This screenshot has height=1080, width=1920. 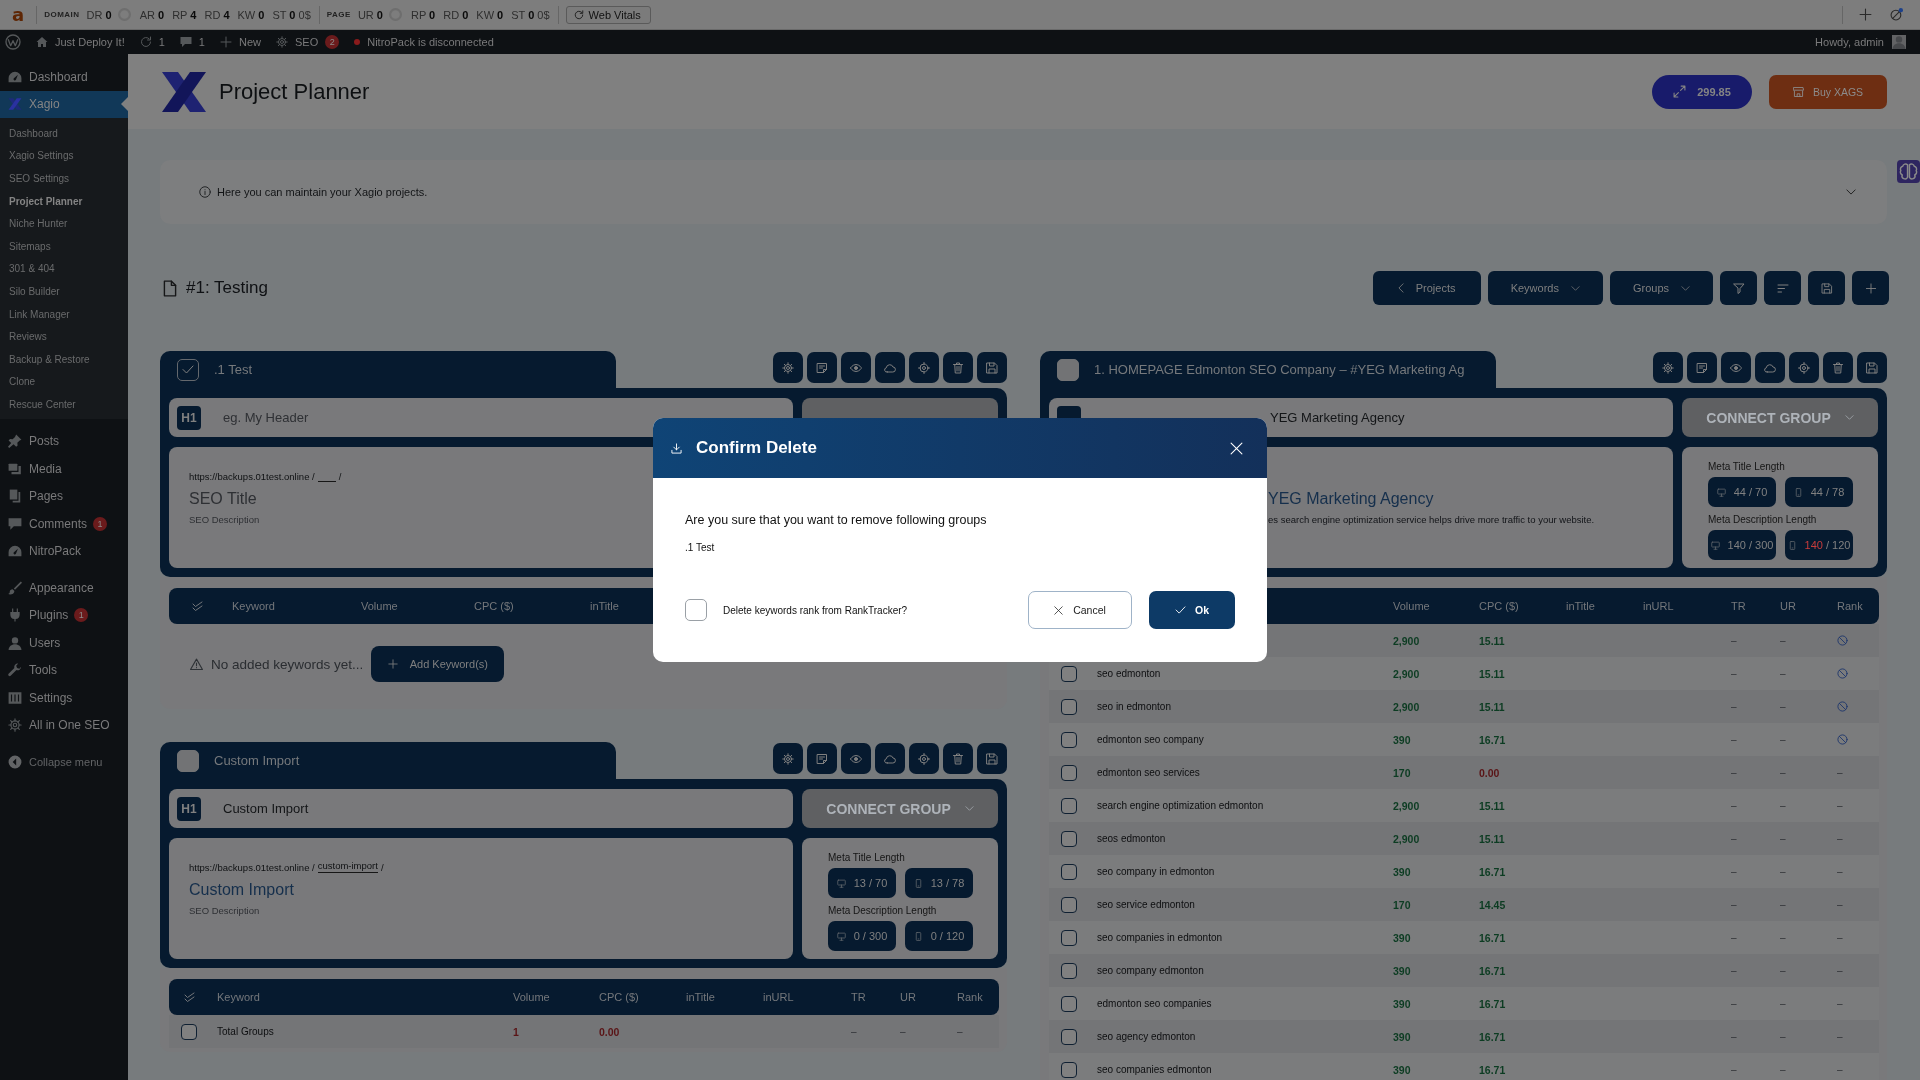 What do you see at coordinates (240, 42) in the screenshot?
I see `new-content-link: New` at bounding box center [240, 42].